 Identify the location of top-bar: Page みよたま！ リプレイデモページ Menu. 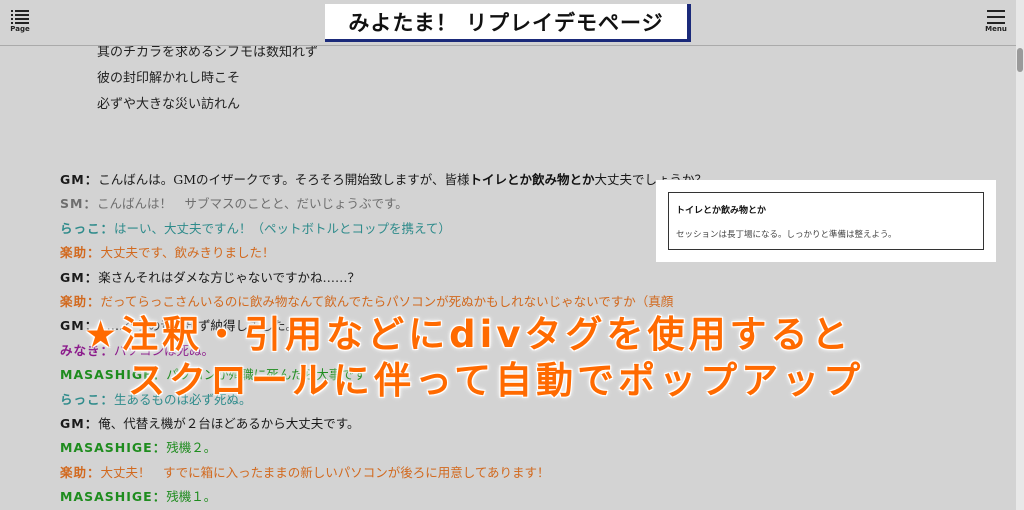
(508, 23).